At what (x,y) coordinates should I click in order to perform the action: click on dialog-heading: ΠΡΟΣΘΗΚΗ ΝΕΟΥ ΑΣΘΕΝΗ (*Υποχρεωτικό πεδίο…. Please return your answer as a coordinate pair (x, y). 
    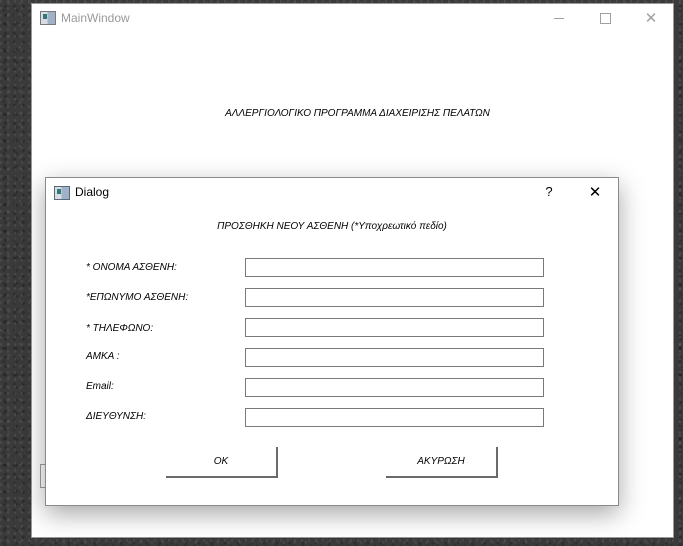
    Looking at the image, I should click on (332, 226).